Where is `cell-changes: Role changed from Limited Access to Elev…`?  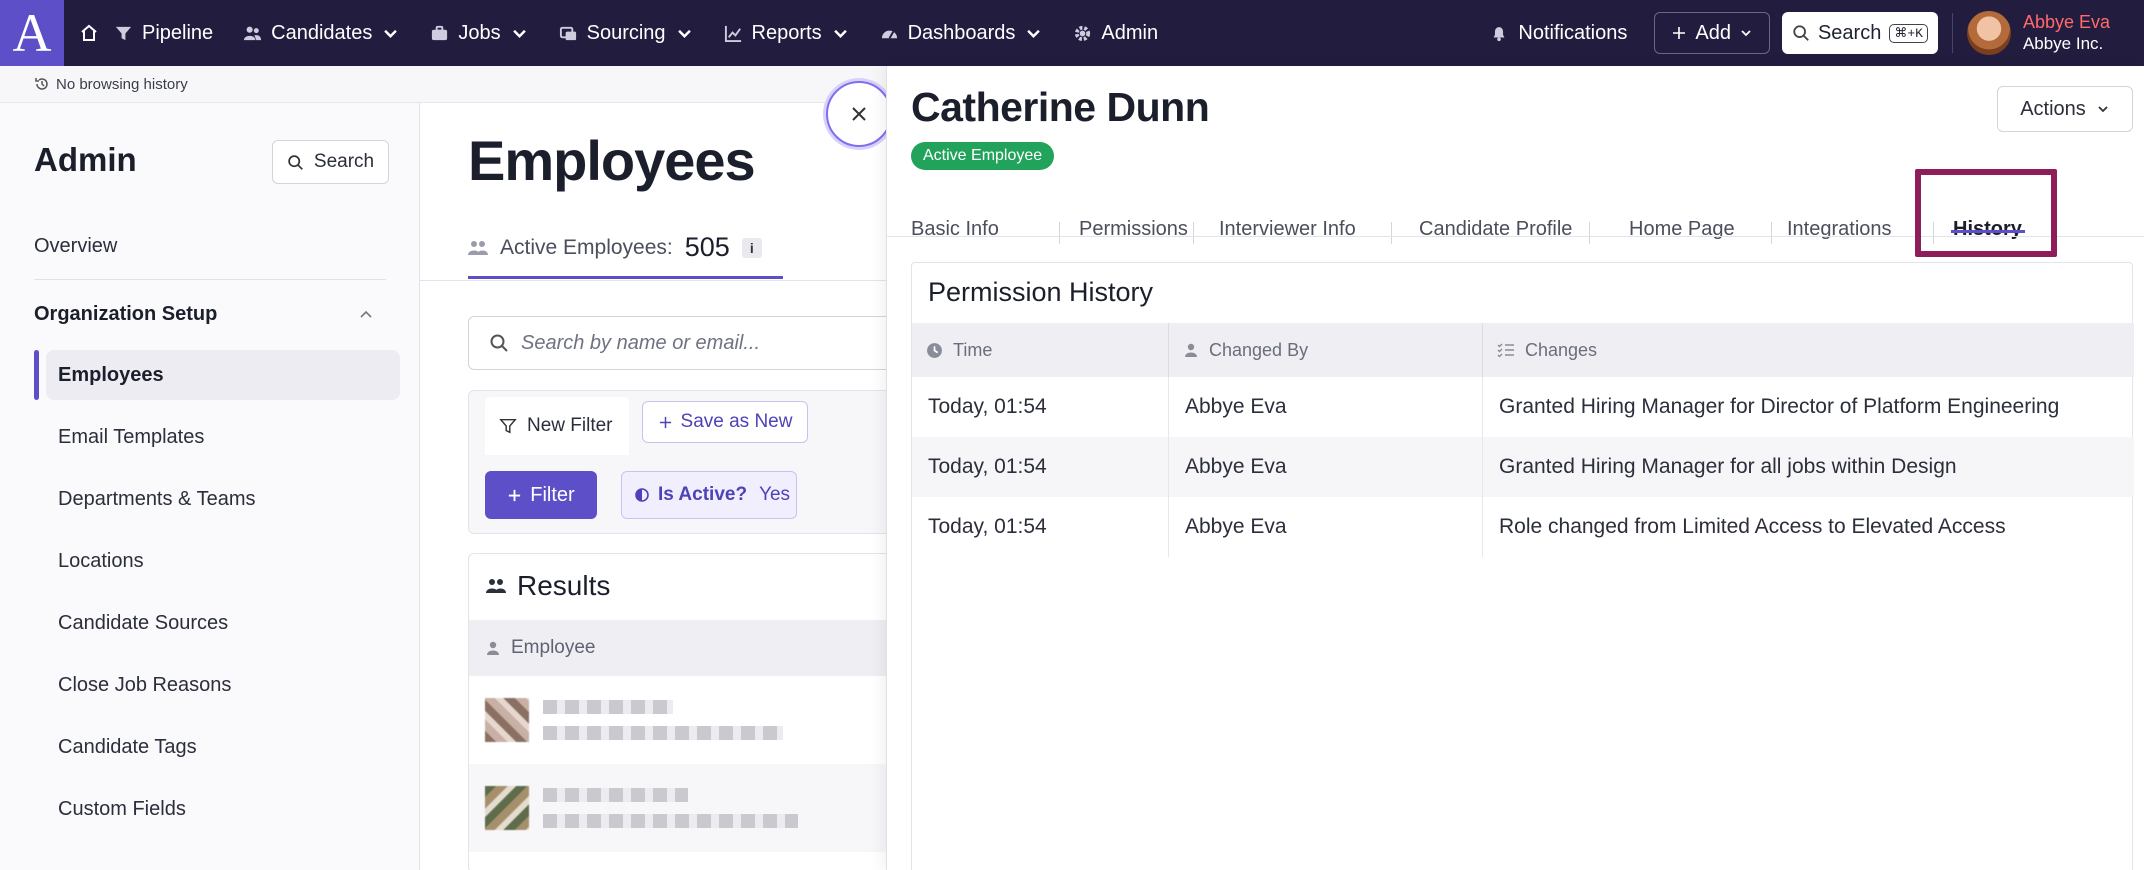
cell-changes: Role changed from Limited Access to Elev… is located at coordinates (1752, 526).